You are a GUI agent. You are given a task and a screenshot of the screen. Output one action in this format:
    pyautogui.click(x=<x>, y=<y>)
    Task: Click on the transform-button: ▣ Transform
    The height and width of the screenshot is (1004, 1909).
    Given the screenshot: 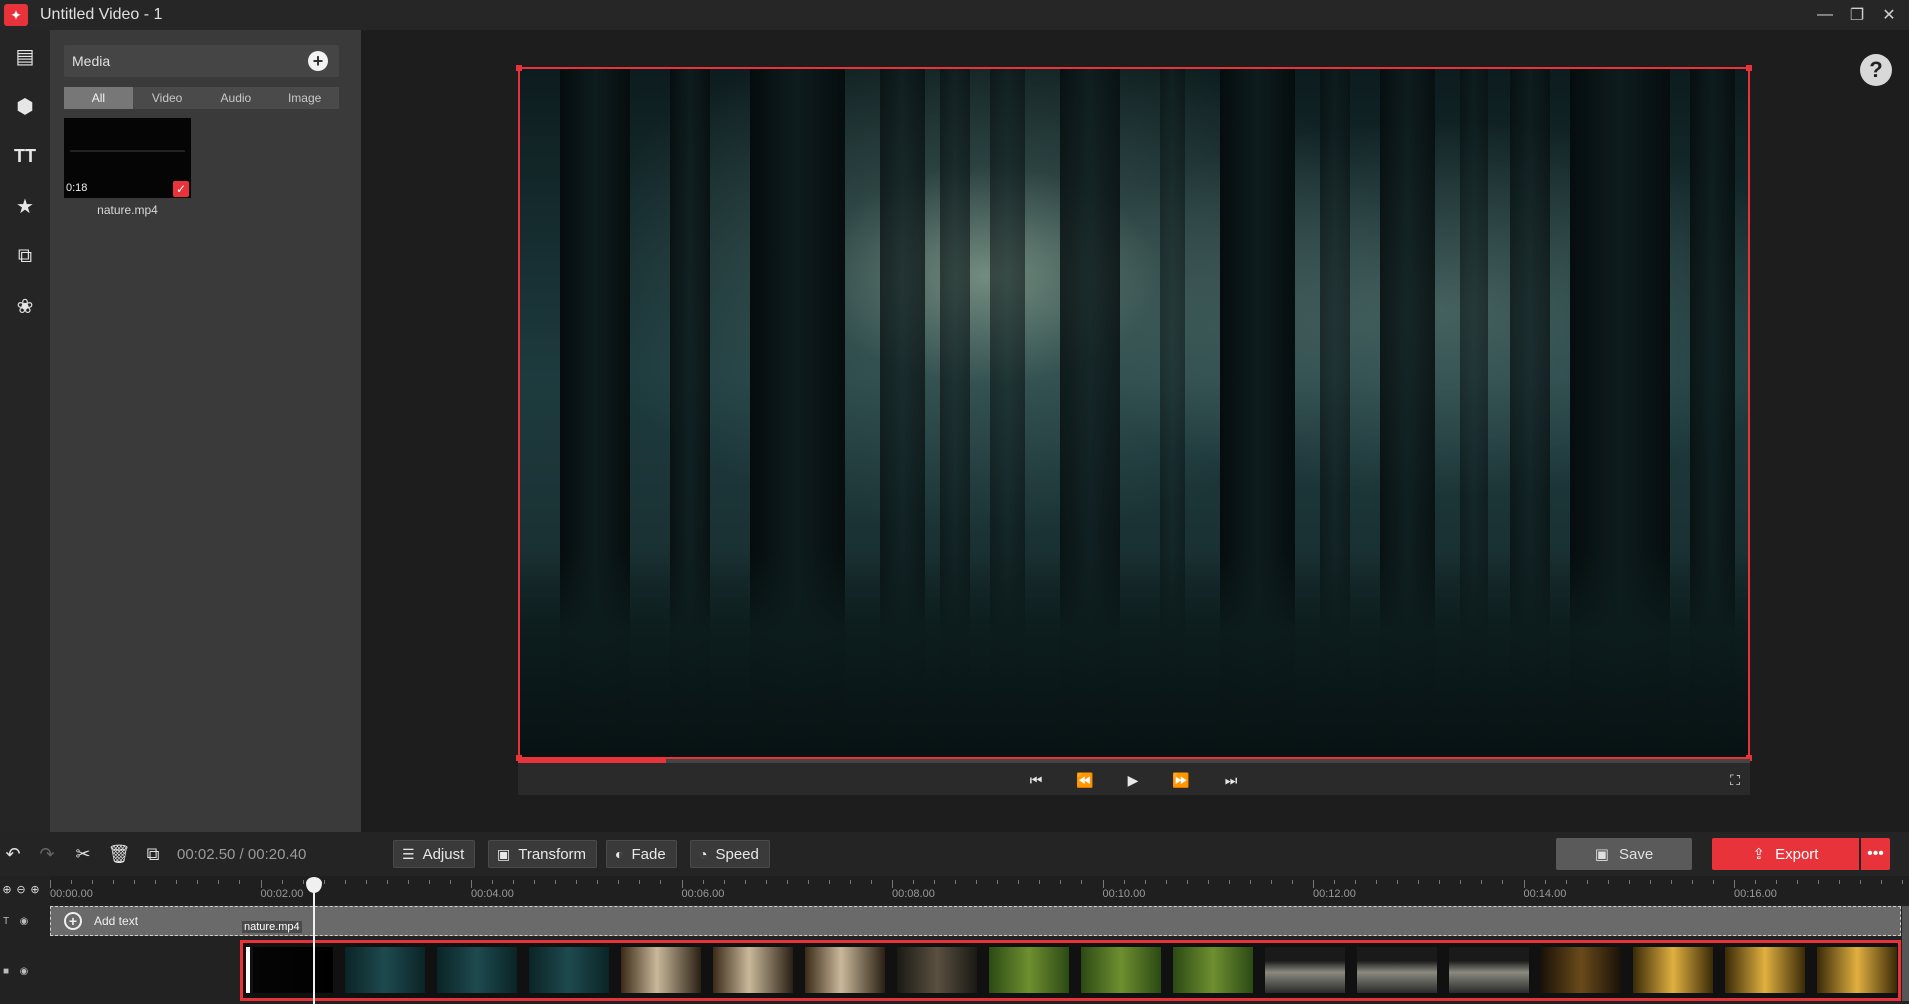 What is the action you would take?
    pyautogui.click(x=543, y=854)
    